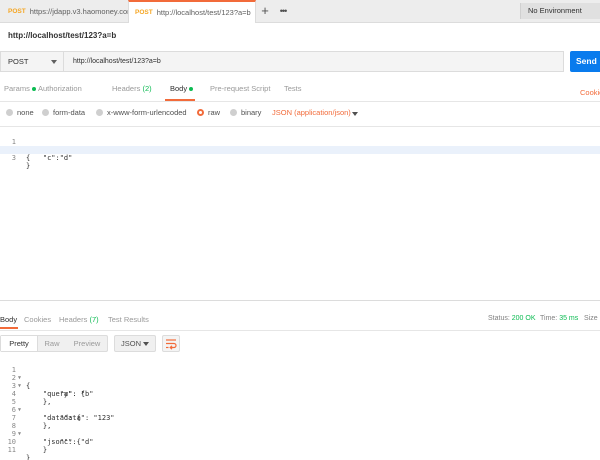 Image resolution: width=600 pixels, height=460 pixels. What do you see at coordinates (523, 318) in the screenshot?
I see `status-value: 200 OK` at bounding box center [523, 318].